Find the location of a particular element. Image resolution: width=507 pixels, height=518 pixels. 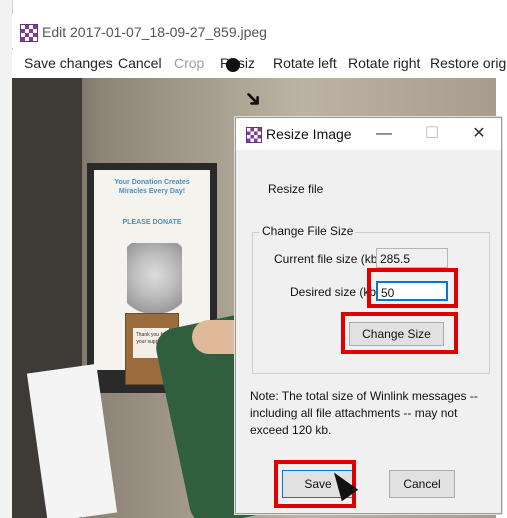

cancel-button: Cancel is located at coordinates (422, 484).